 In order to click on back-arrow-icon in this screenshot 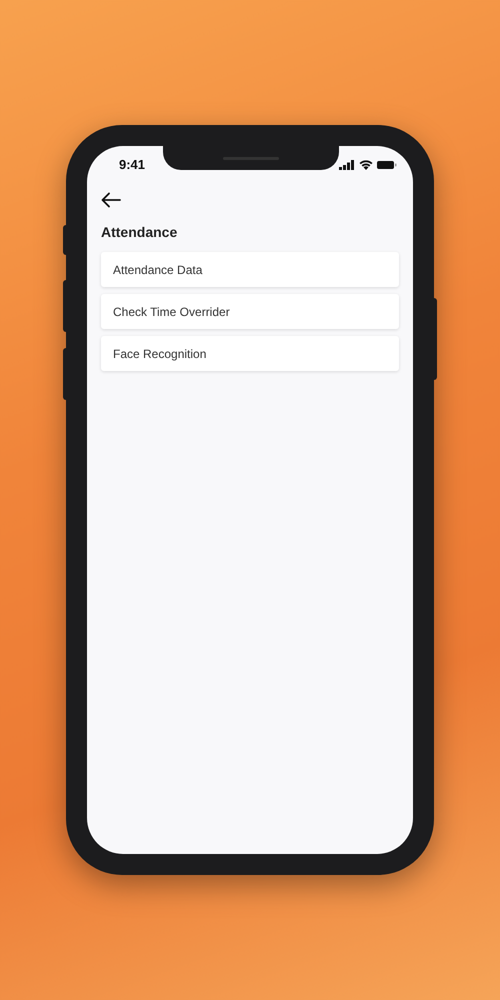, I will do `click(111, 200)`.